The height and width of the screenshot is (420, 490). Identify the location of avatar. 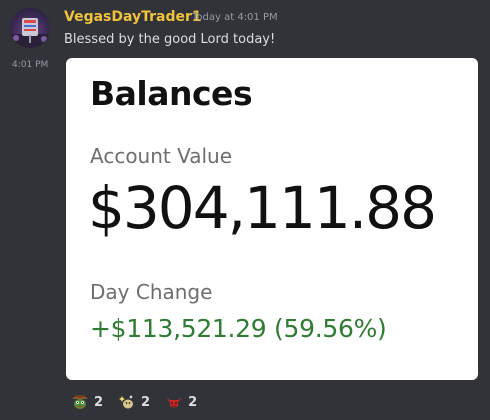
(30, 28).